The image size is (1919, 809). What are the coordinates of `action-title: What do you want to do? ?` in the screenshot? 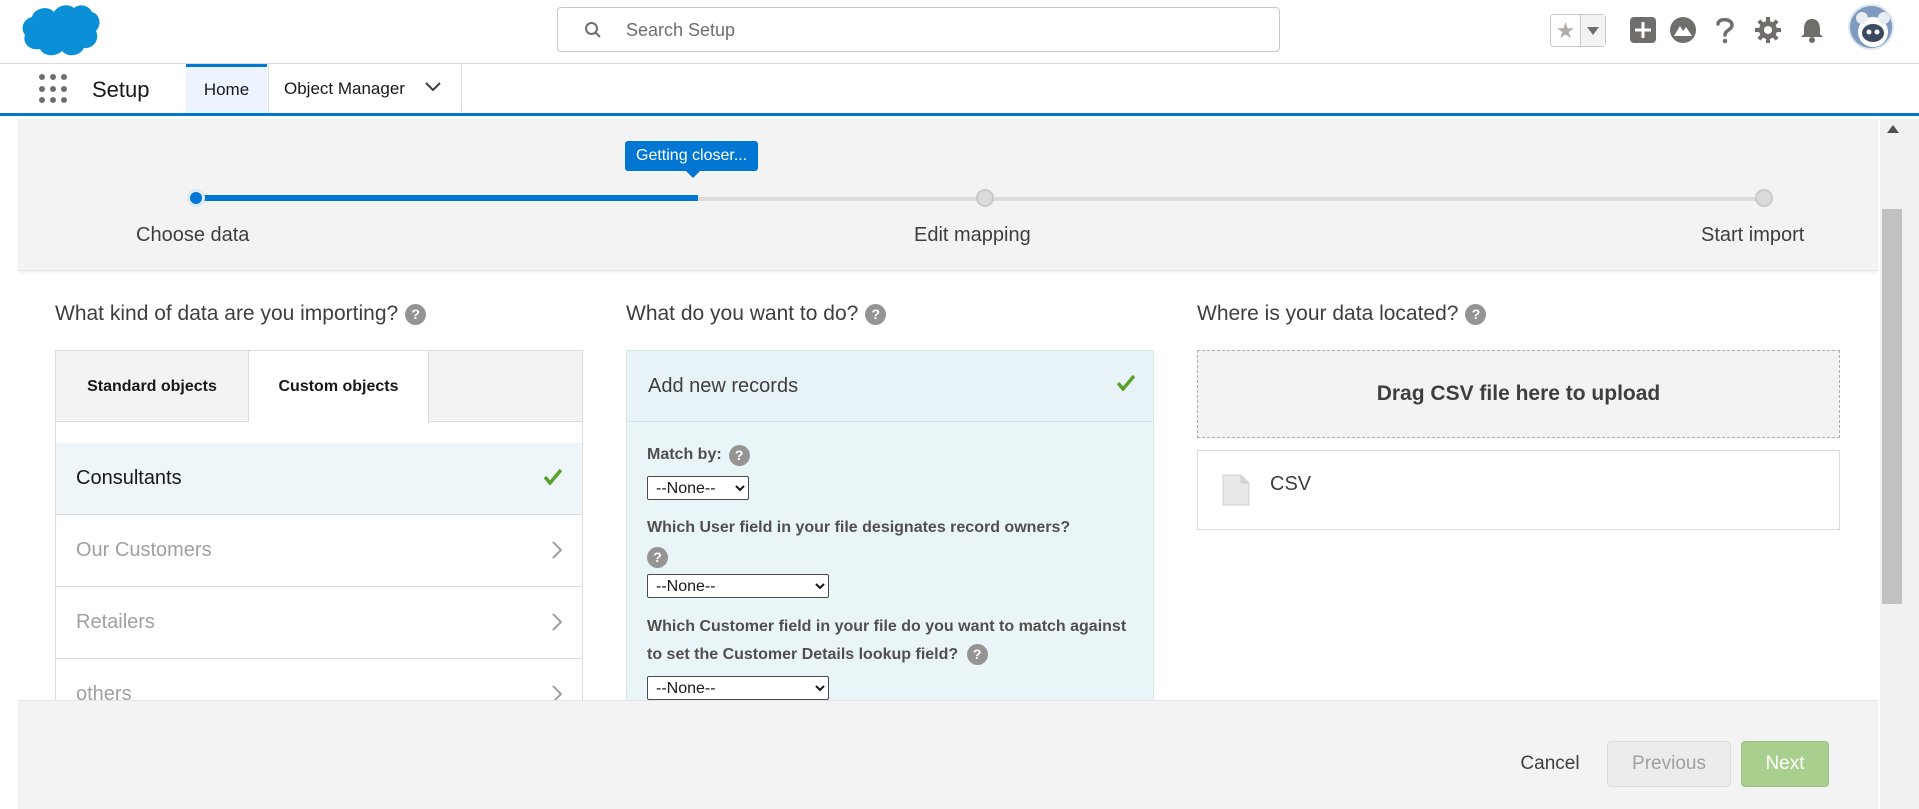 It's located at (756, 314).